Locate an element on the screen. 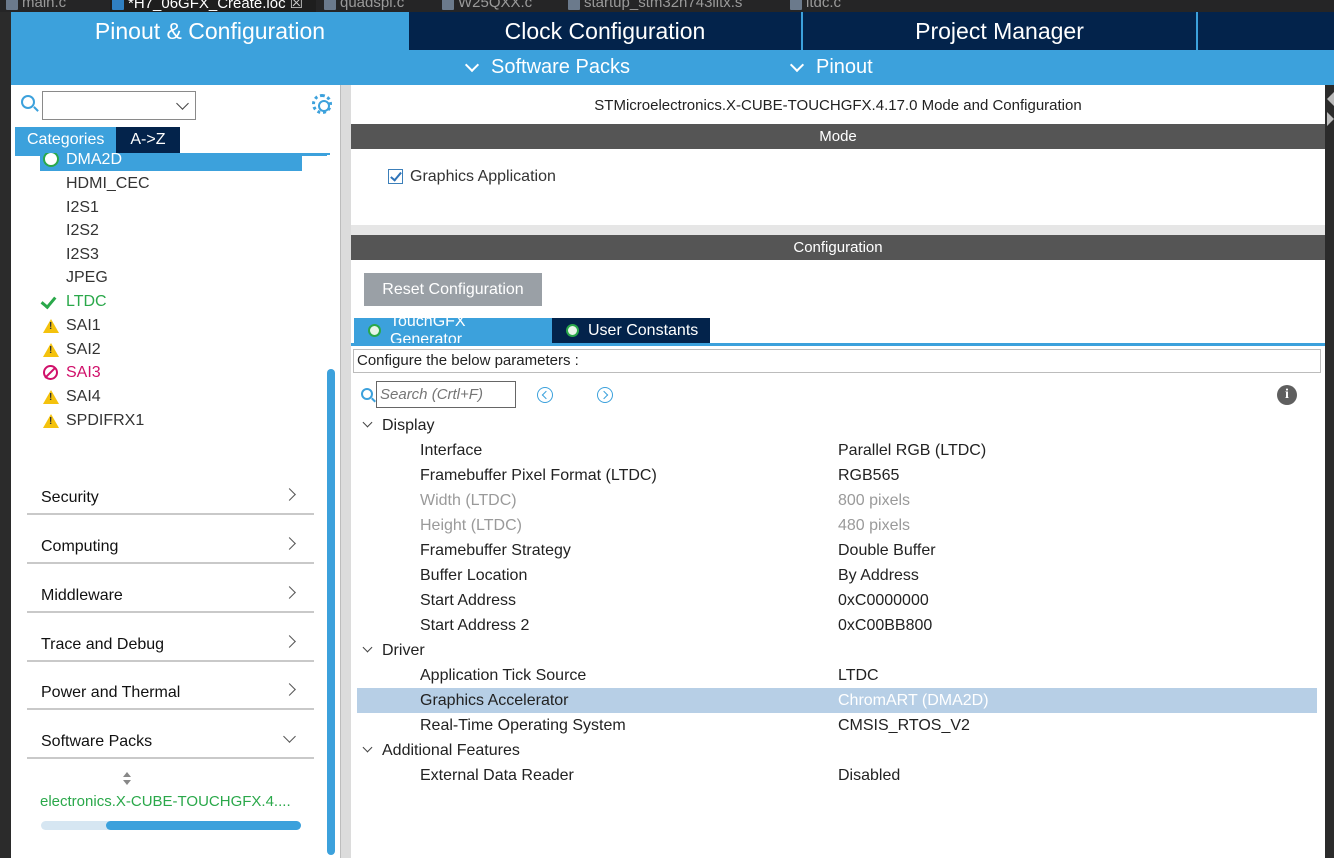  param-row: Application Tick Source LTDC is located at coordinates (837, 675).